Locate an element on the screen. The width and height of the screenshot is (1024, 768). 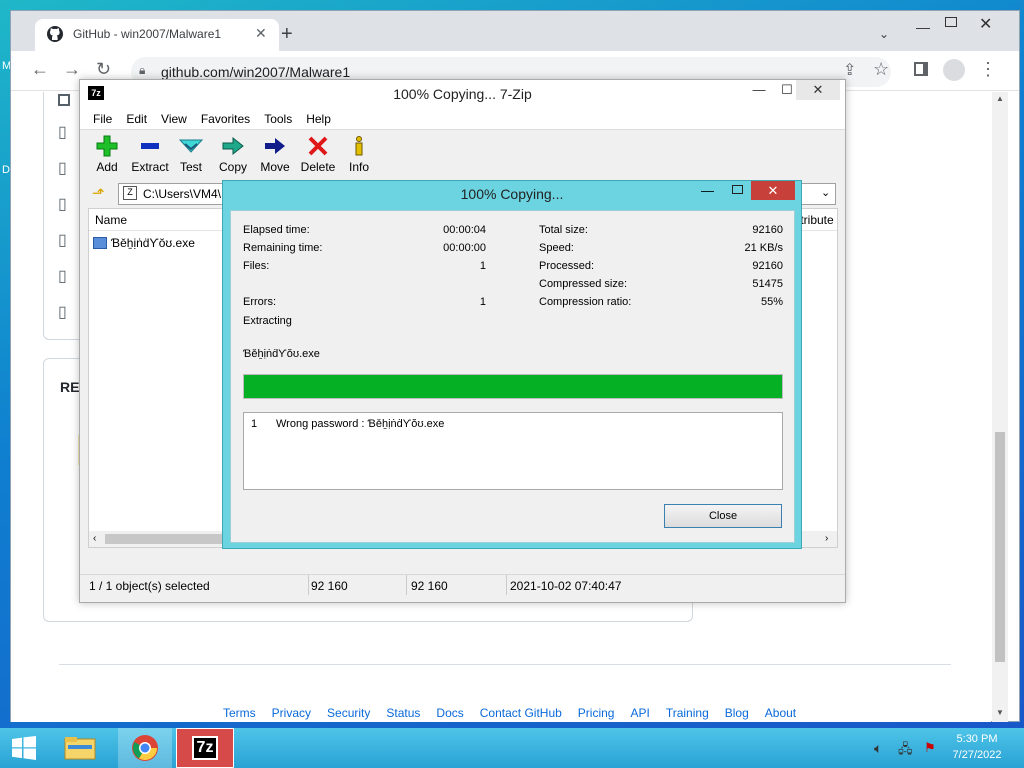
test-label: Test is located at coordinates (190, 167).